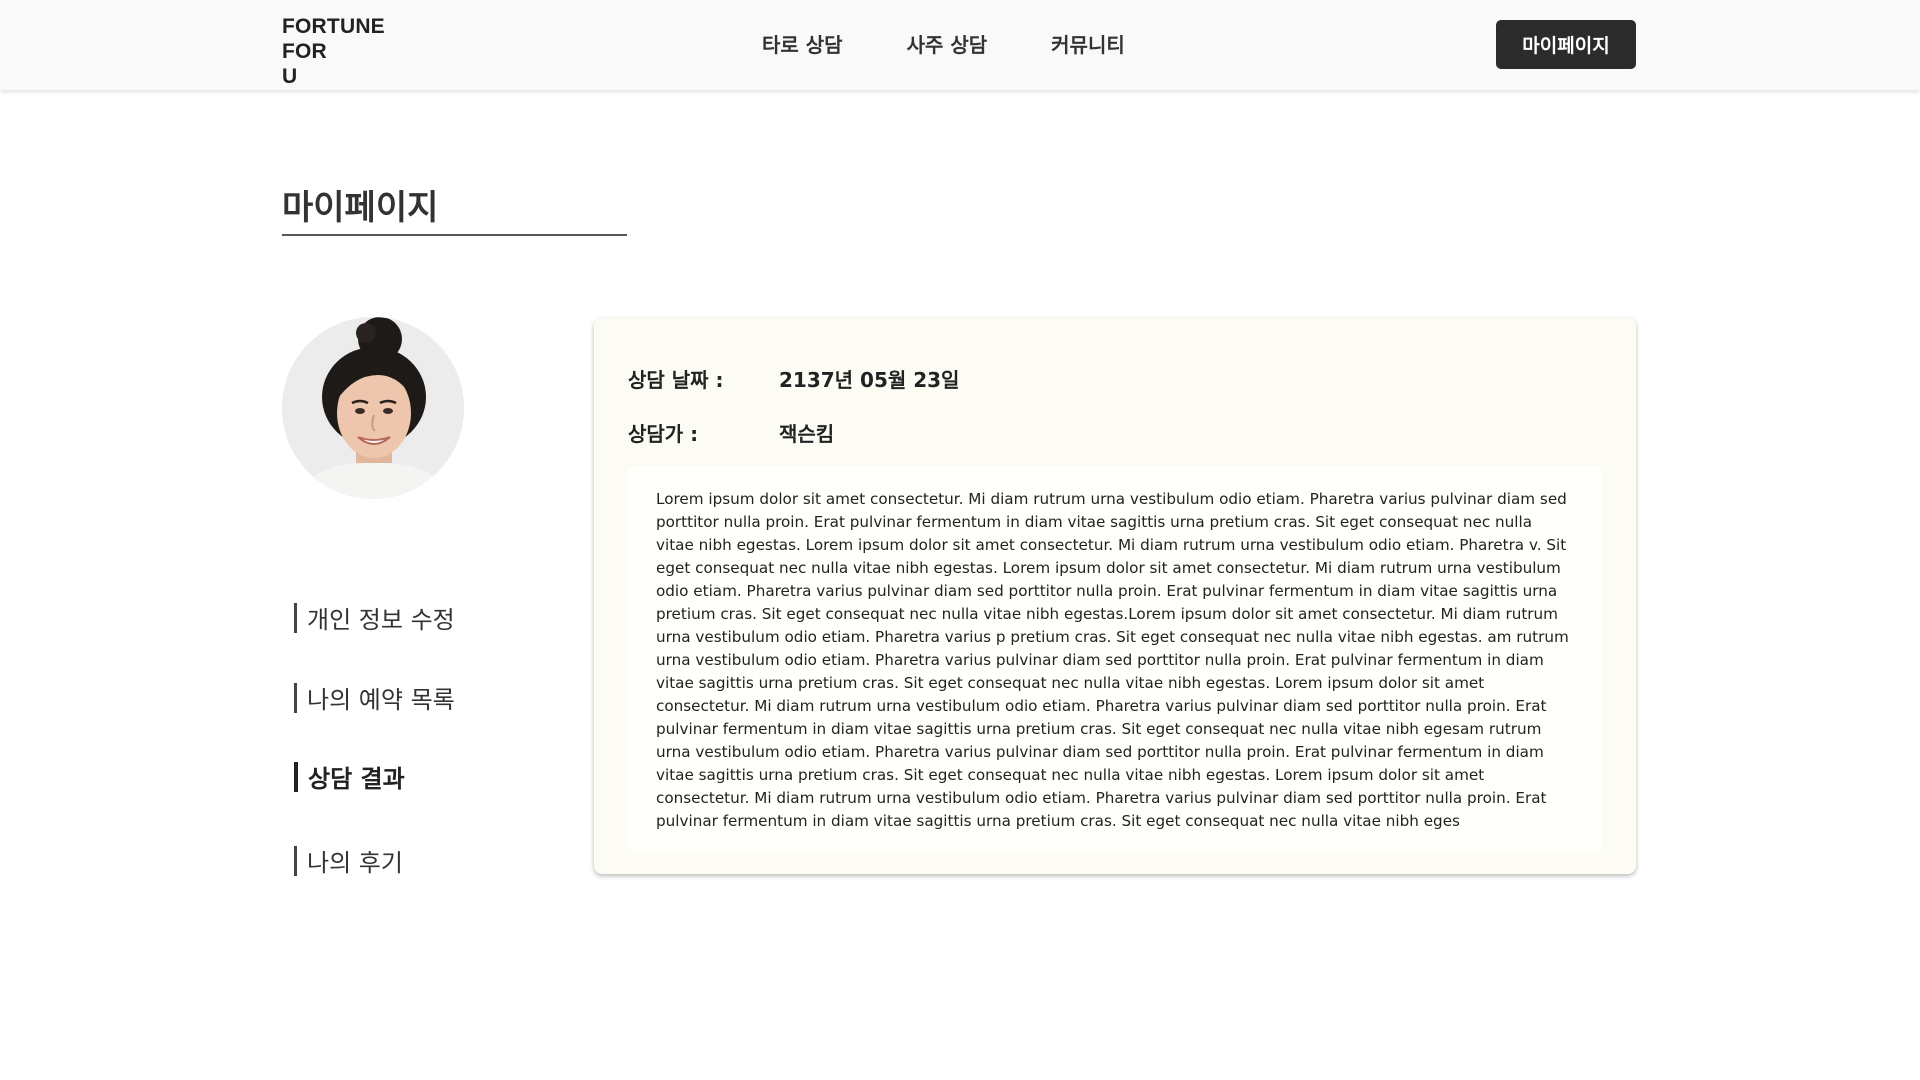 This screenshot has width=1920, height=1080. I want to click on main-nav: 타로 상담 사주 상담 커뮤니티, so click(943, 45).